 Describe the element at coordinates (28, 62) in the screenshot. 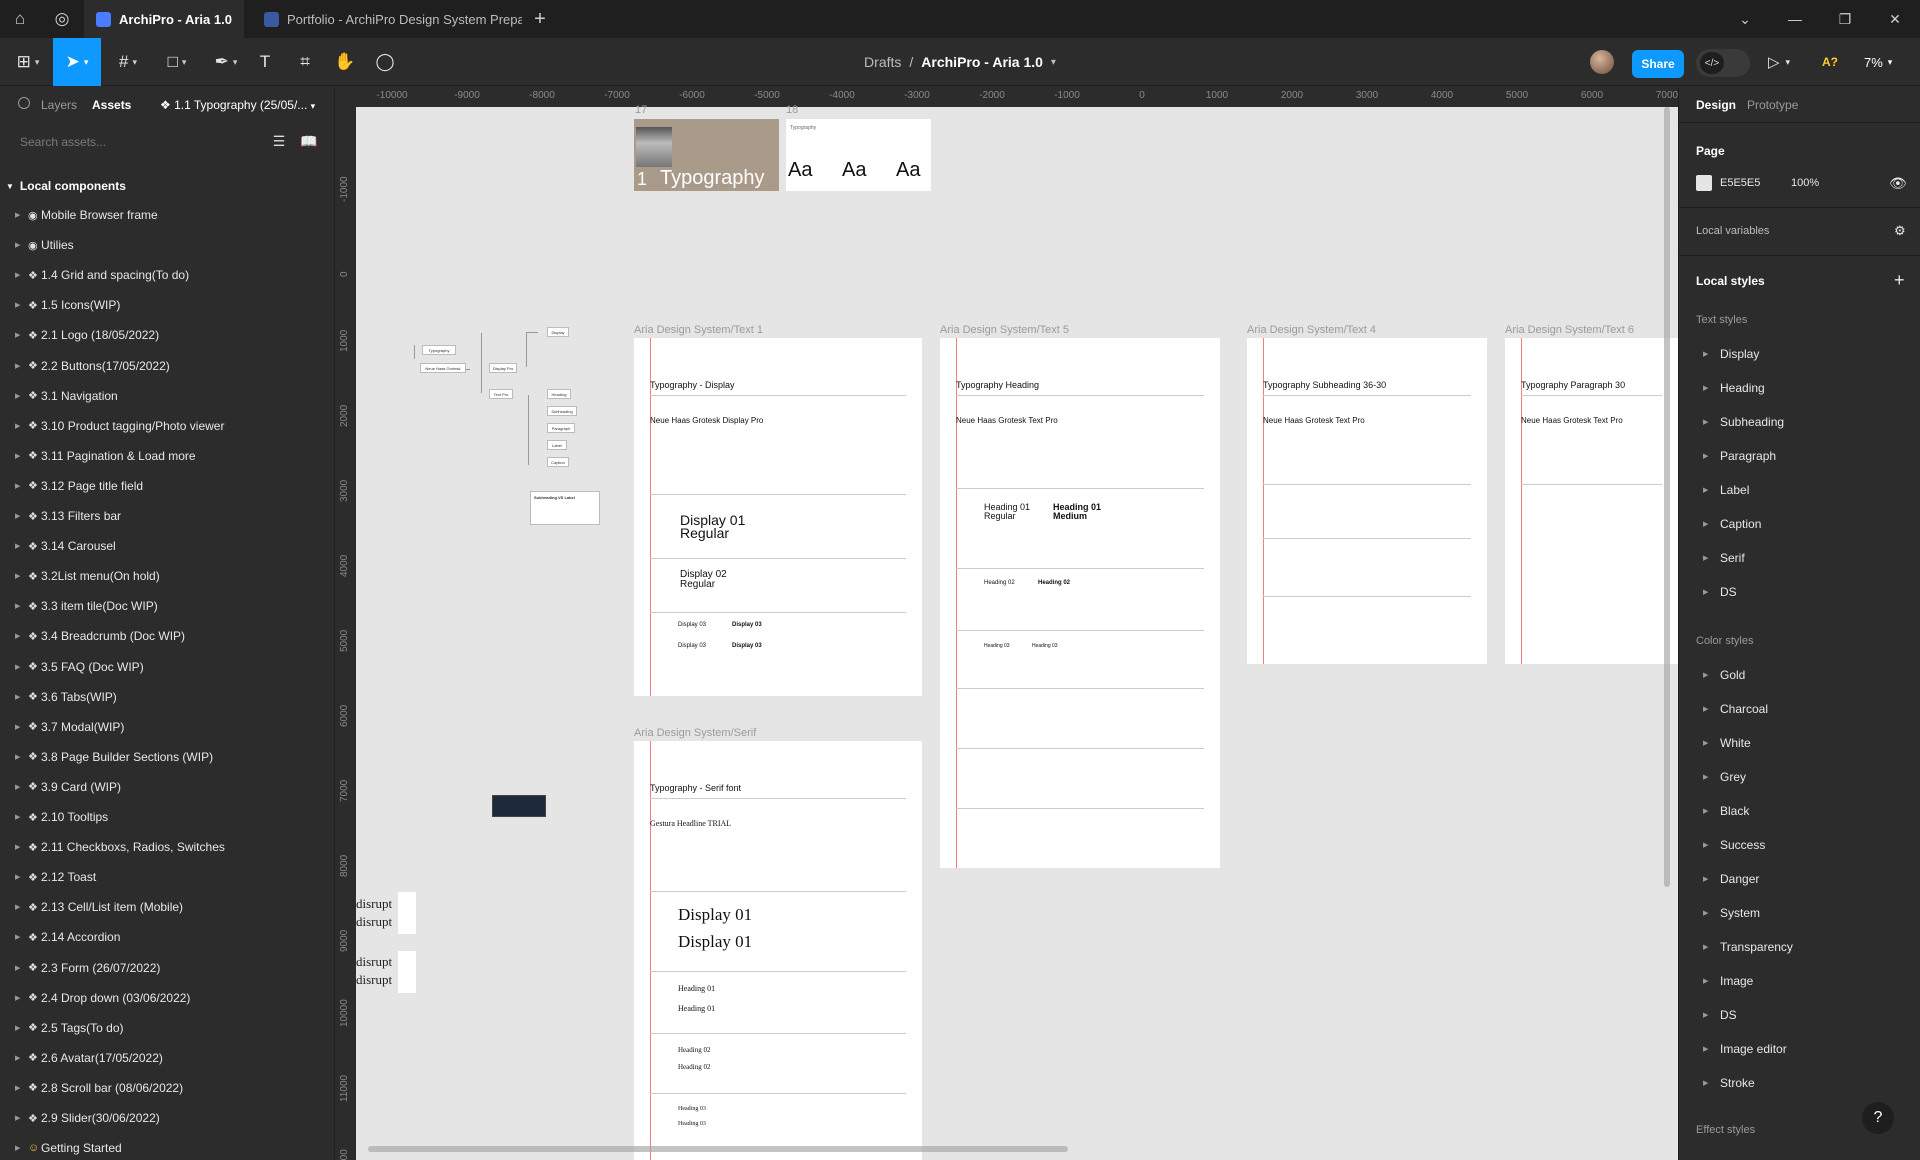

I see `main-menu-icon: ⊞ ▾` at that location.